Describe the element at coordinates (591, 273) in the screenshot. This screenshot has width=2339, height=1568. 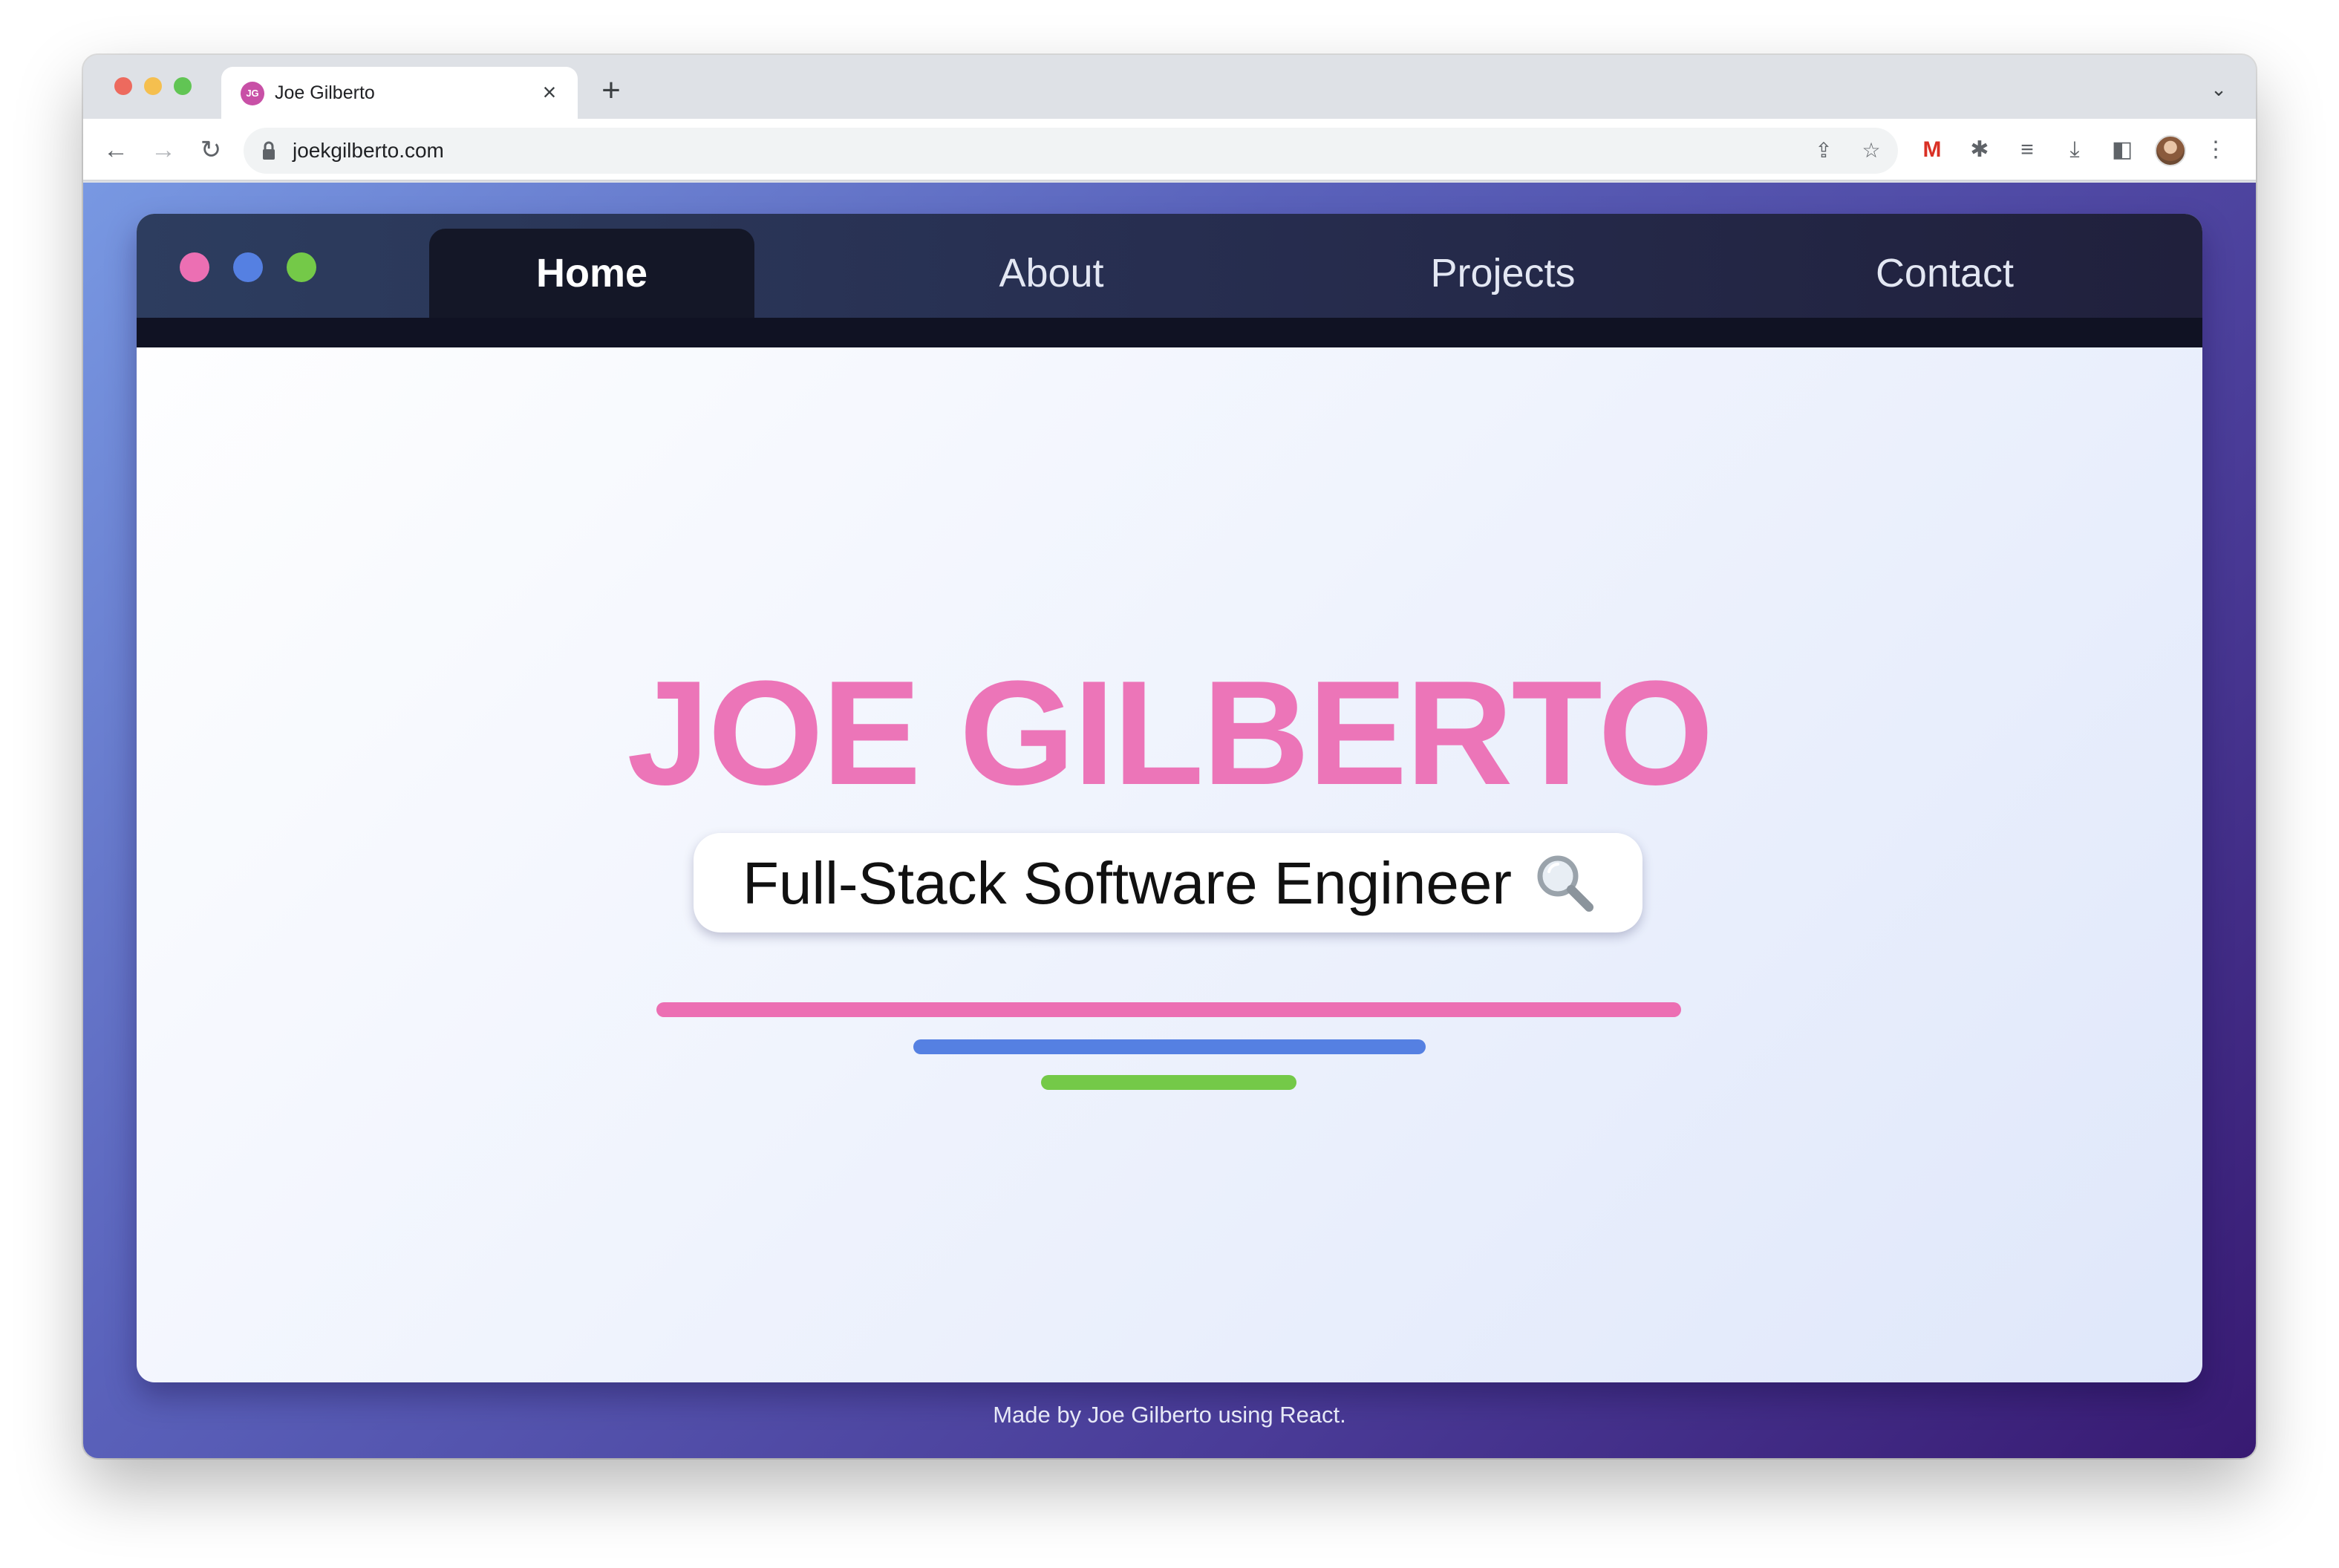
I see `nav-home-tab: Home` at that location.